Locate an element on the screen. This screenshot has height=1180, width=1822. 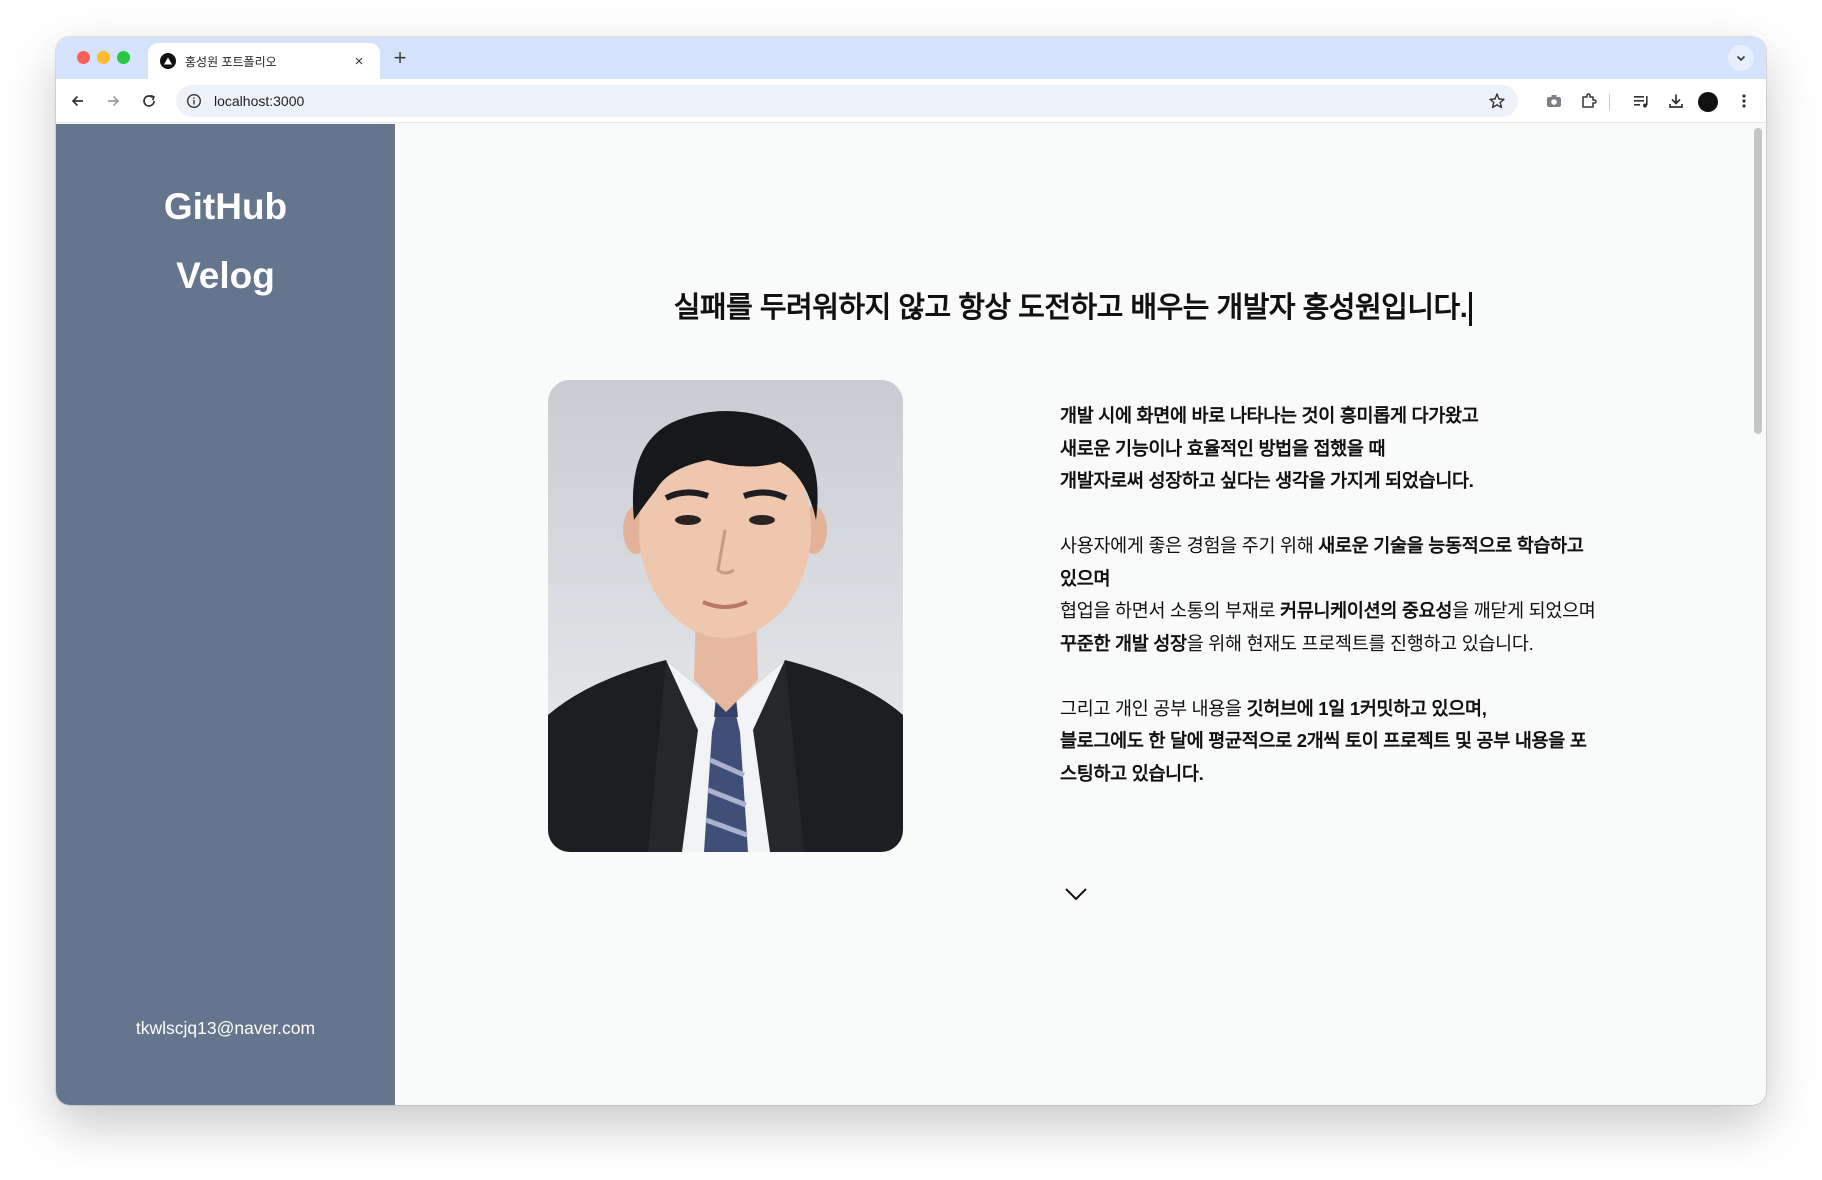
media-controls-icon is located at coordinates (1642, 101).